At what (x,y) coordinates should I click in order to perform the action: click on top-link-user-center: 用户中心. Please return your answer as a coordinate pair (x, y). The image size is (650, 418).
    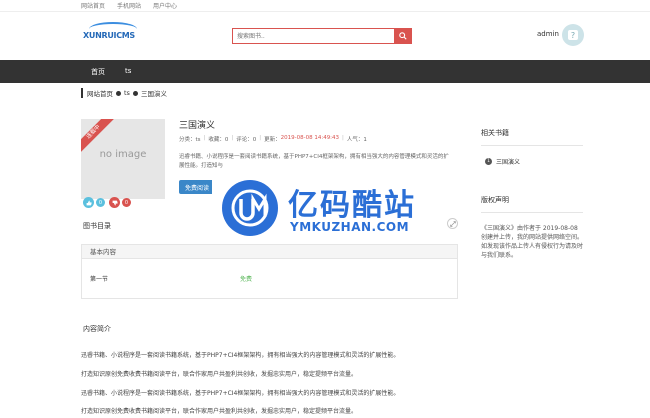
    Looking at the image, I should click on (165, 5).